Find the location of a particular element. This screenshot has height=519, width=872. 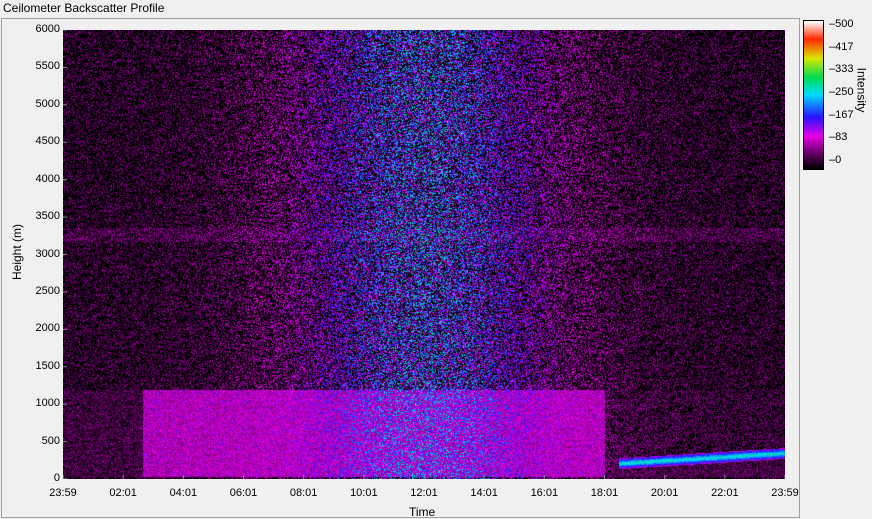

y-tick-label: 4000 is located at coordinates (47, 178).